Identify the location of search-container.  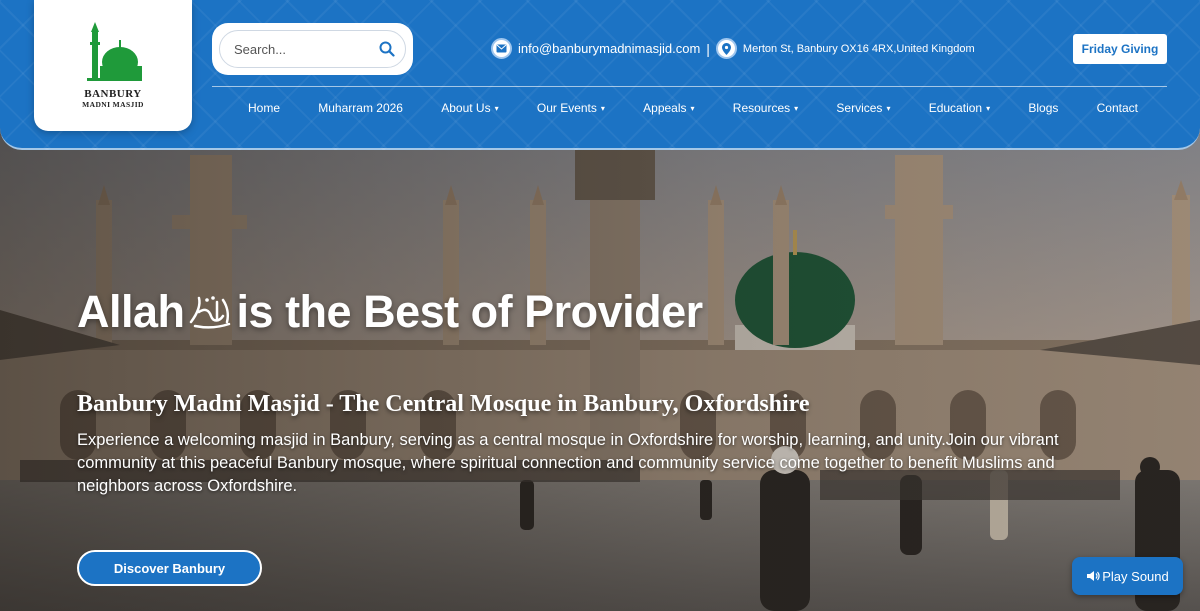
(312, 49).